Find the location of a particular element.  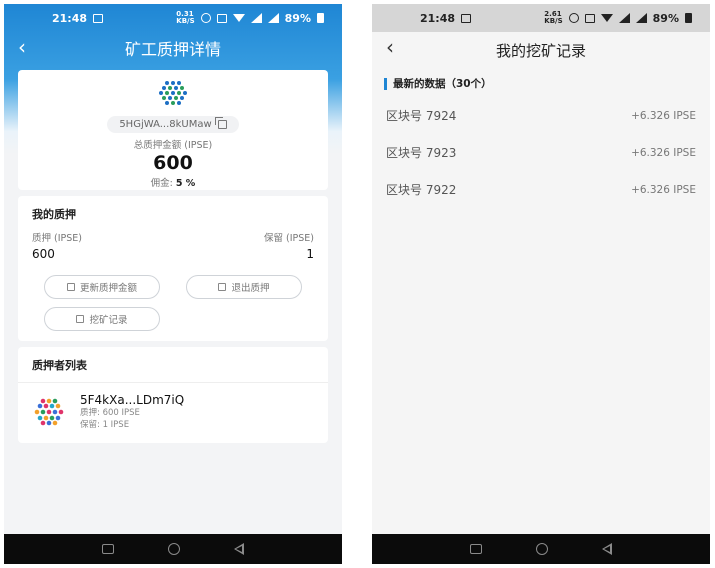

pledger-avatar is located at coordinates (49, 412).